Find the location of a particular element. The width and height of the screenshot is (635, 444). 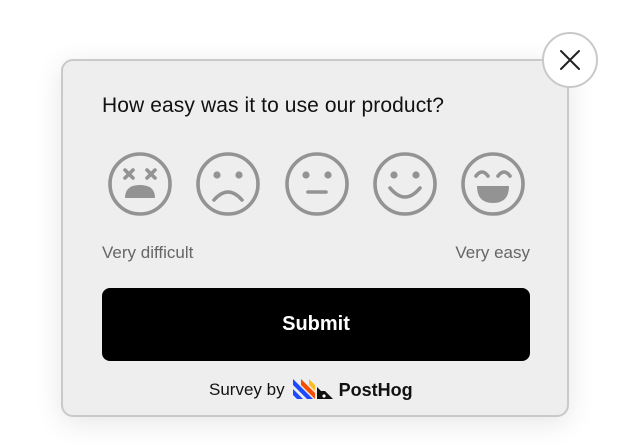

survey-branding: Survey by PostHog is located at coordinates (311, 390).